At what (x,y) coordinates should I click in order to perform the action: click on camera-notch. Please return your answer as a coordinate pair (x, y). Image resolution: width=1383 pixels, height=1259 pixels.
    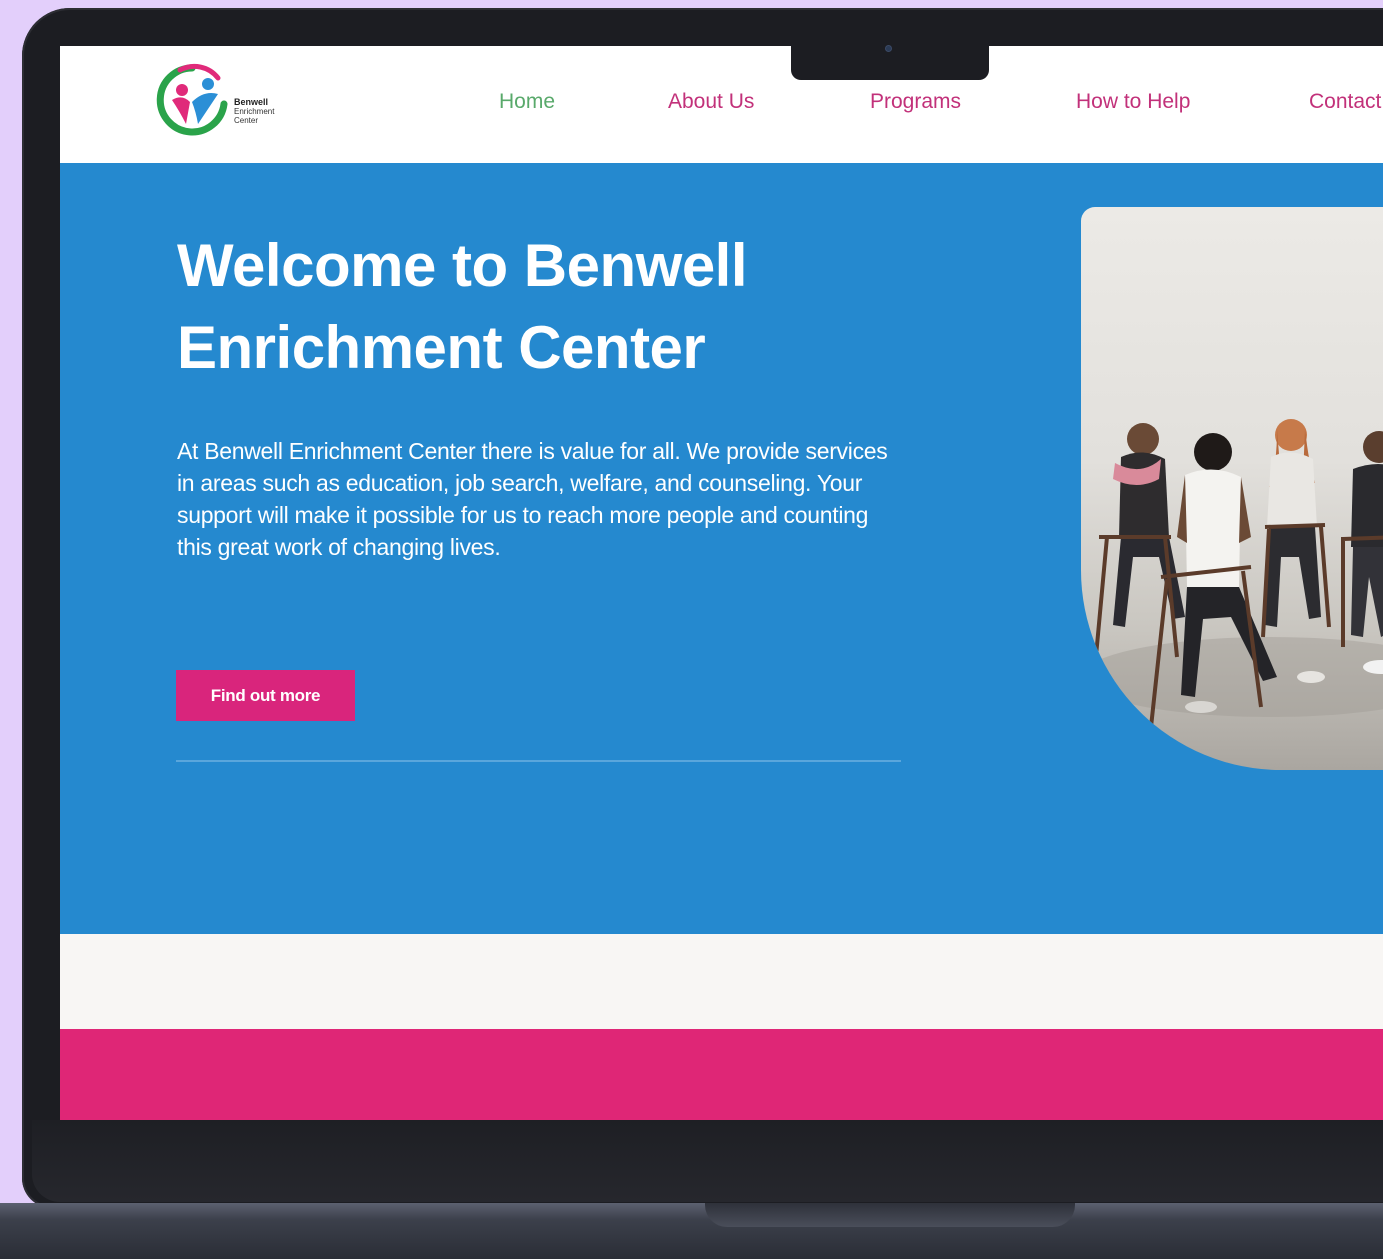
    Looking at the image, I should click on (890, 60).